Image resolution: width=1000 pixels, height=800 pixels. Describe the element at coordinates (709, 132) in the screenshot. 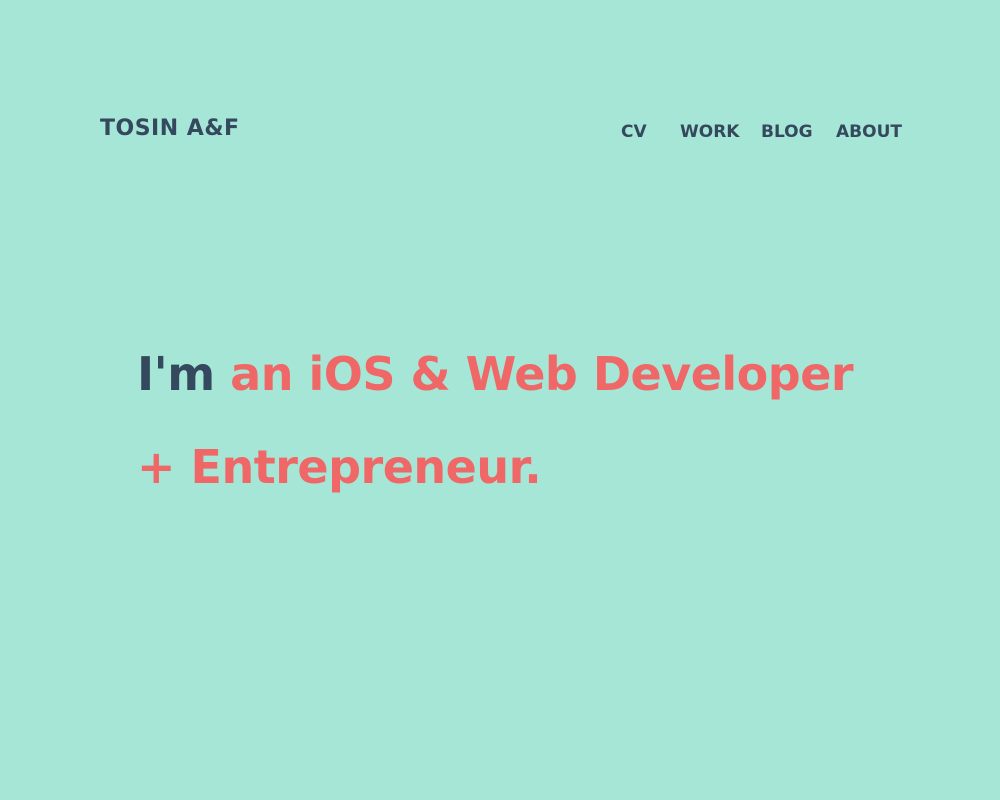

I see `nav-link-work: WORK` at that location.